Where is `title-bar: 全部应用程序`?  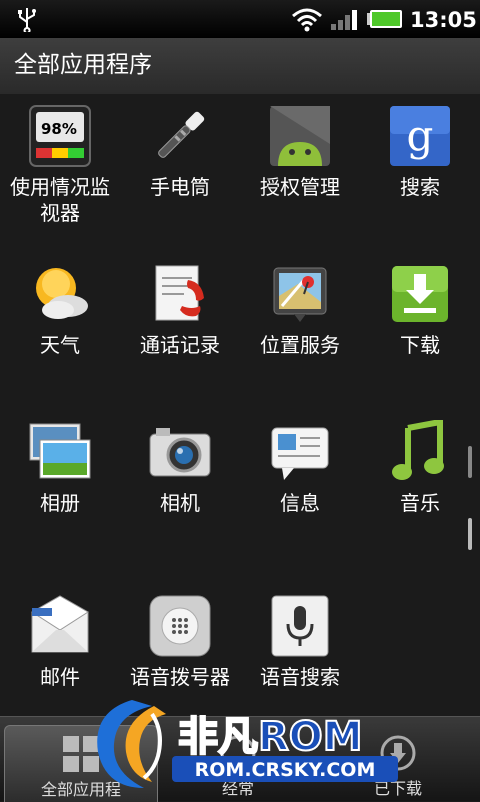
title-bar: 全部应用程序 is located at coordinates (240, 66).